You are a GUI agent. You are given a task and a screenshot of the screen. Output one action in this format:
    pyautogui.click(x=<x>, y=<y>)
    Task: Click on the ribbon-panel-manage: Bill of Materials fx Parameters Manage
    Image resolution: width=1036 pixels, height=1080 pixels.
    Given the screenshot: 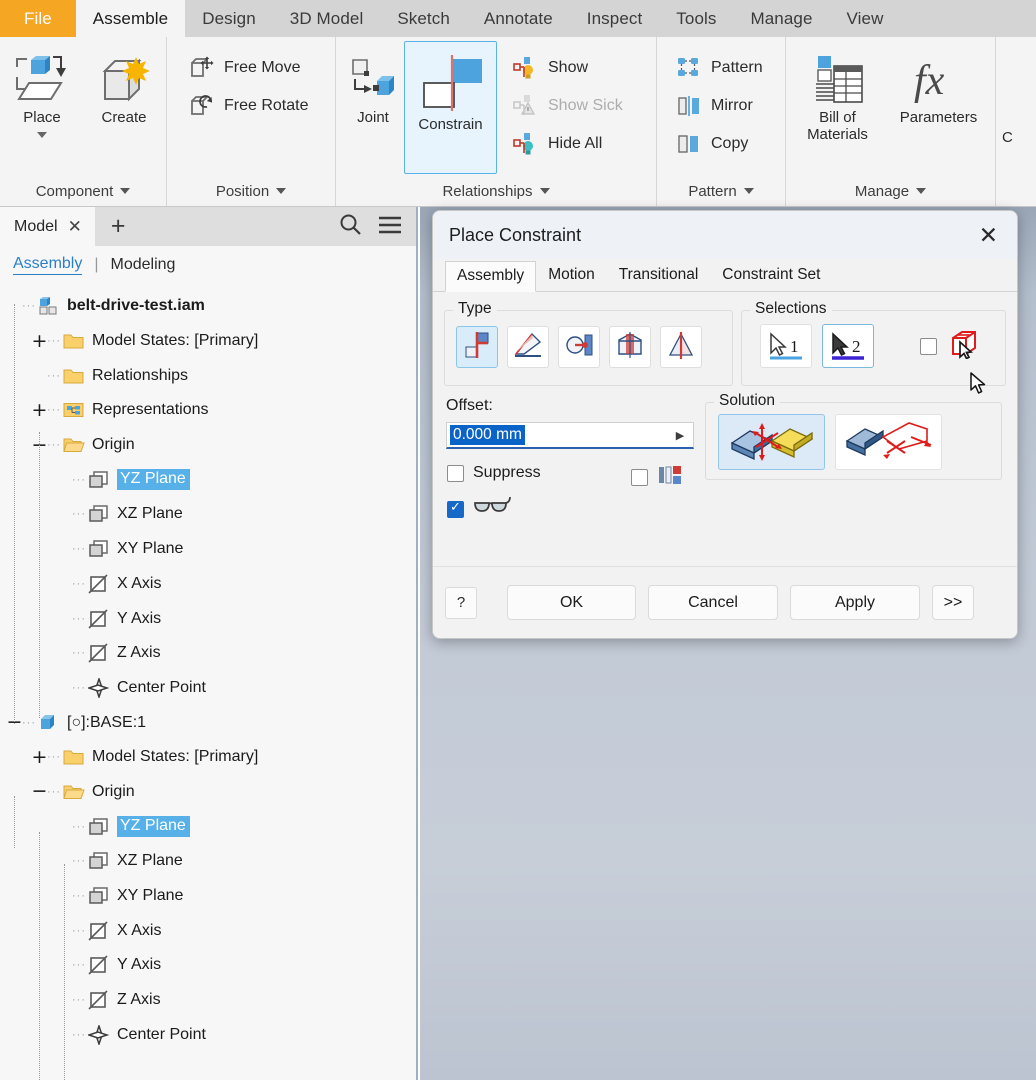 What is the action you would take?
    pyautogui.click(x=891, y=121)
    